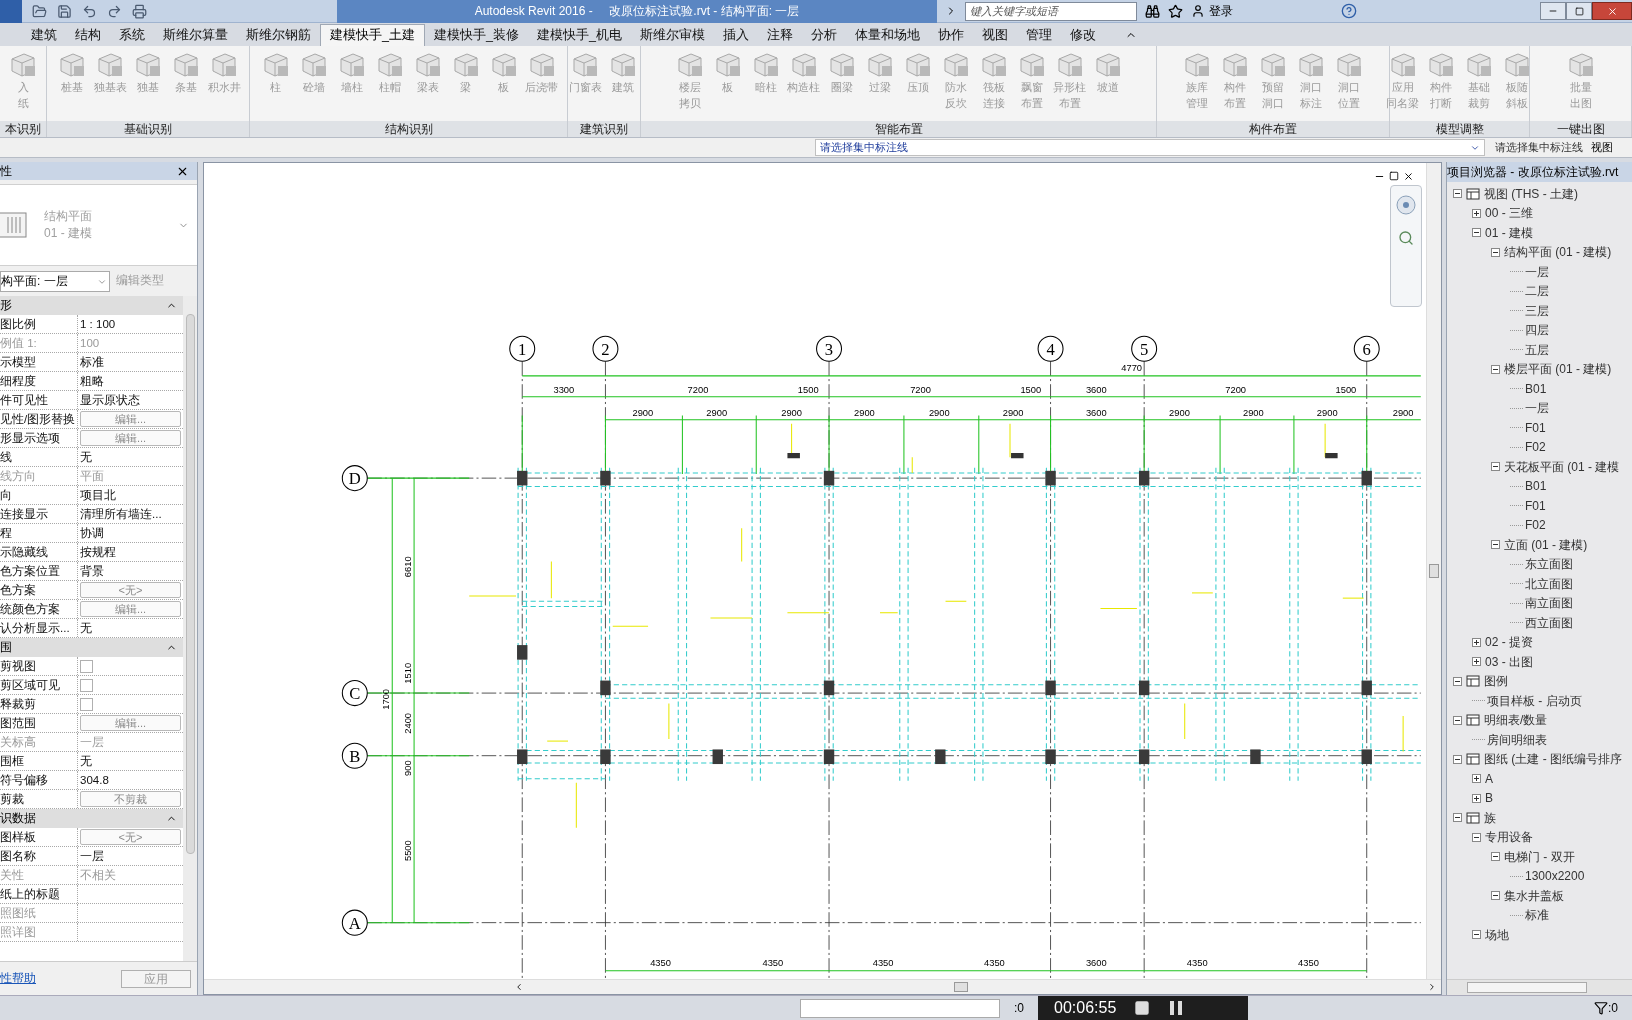 Image resolution: width=1632 pixels, height=1020 pixels. What do you see at coordinates (1537, 915) in the screenshot?
I see `tree-item: 标准` at bounding box center [1537, 915].